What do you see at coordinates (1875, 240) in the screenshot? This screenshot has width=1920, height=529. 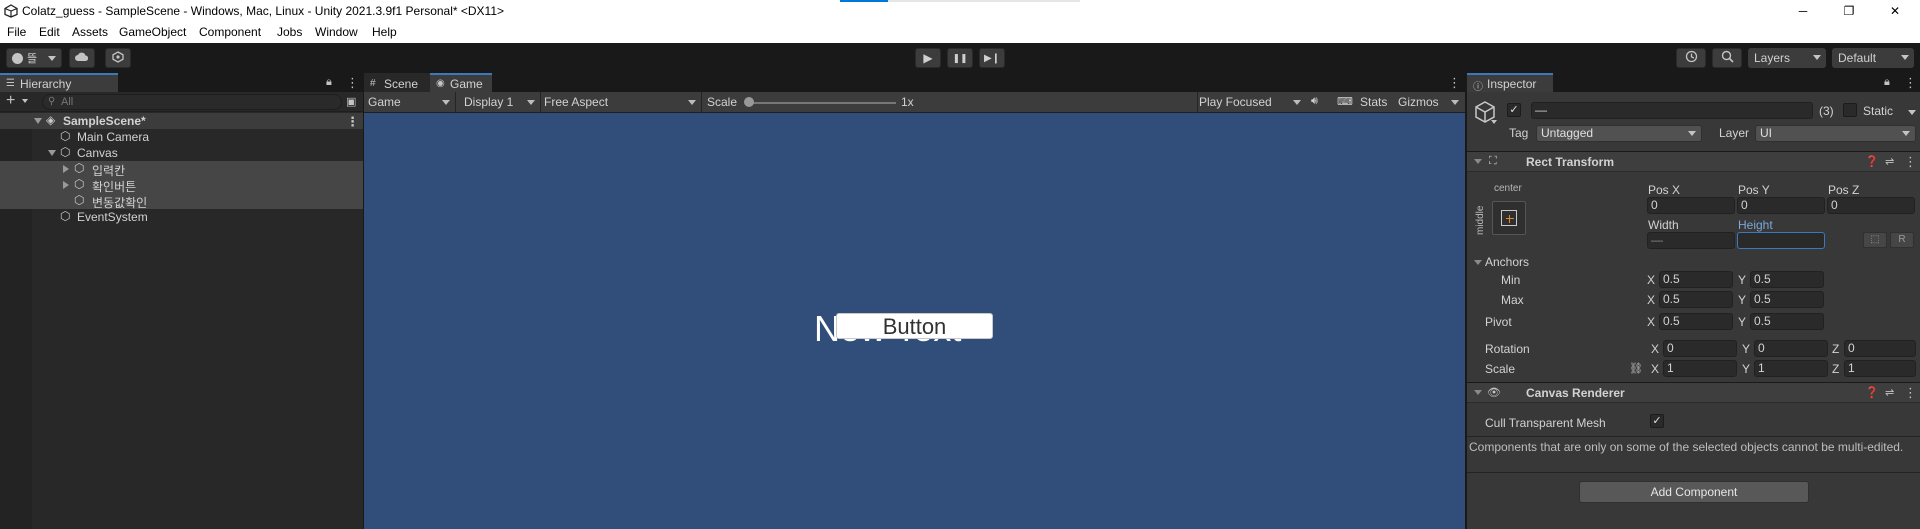 I see `blueprint-mode-button: ⬚` at bounding box center [1875, 240].